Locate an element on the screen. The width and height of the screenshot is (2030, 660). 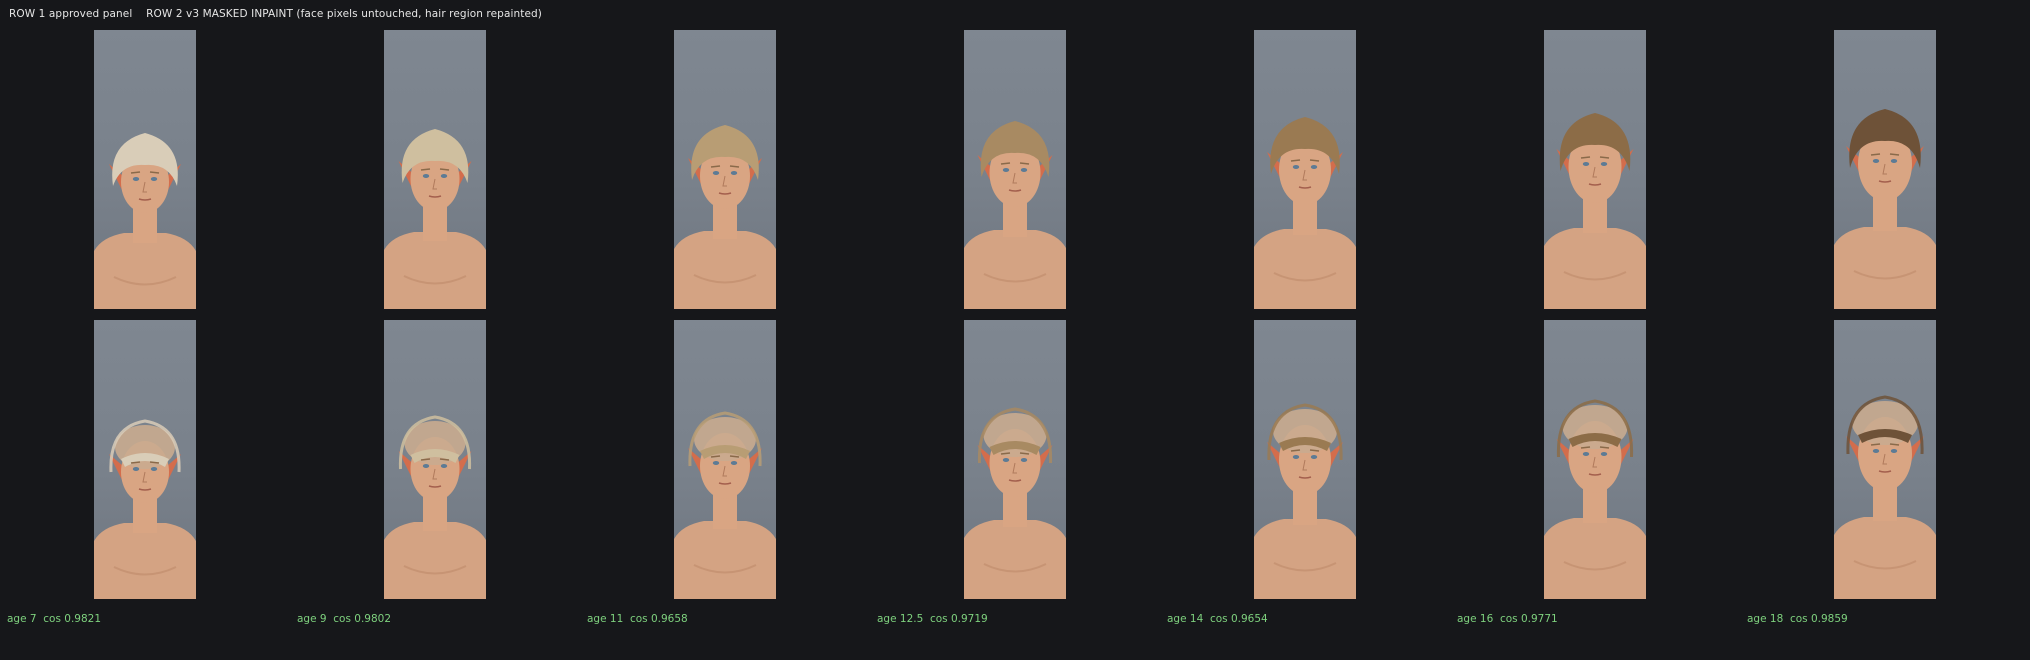
age-label: age 18 is located at coordinates (1765, 619).